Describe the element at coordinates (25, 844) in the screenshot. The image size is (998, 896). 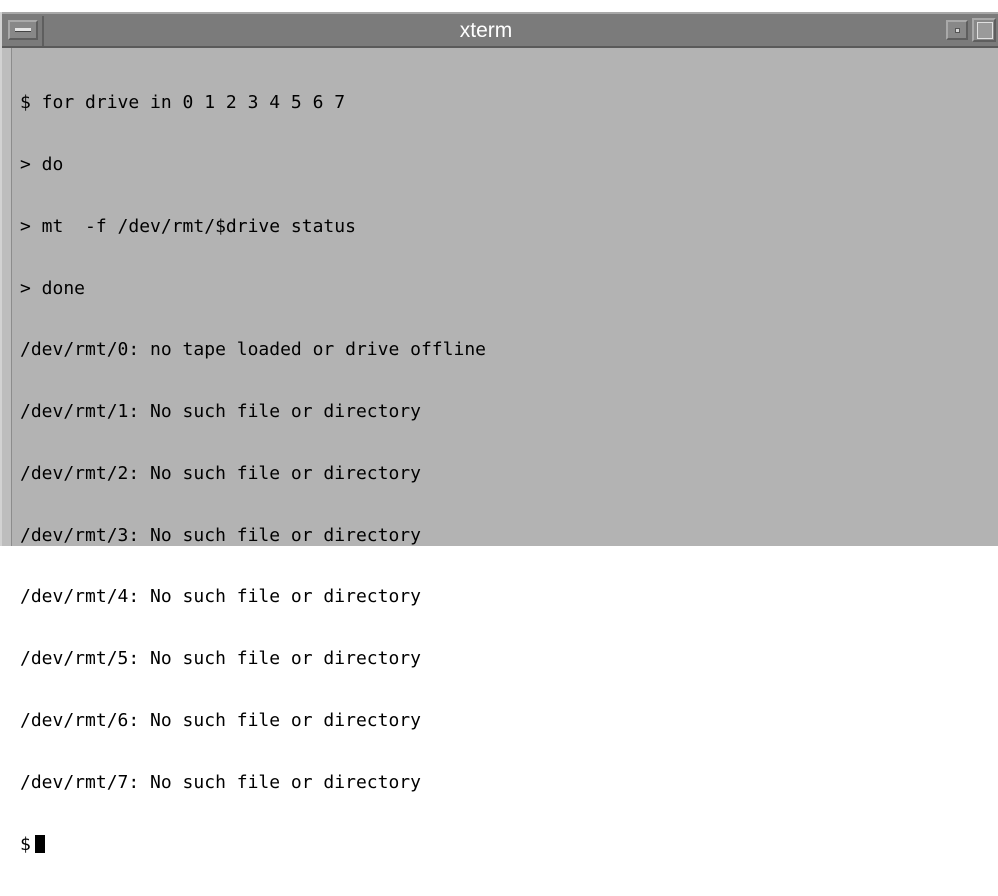
I see `shell-prompt: $` at that location.